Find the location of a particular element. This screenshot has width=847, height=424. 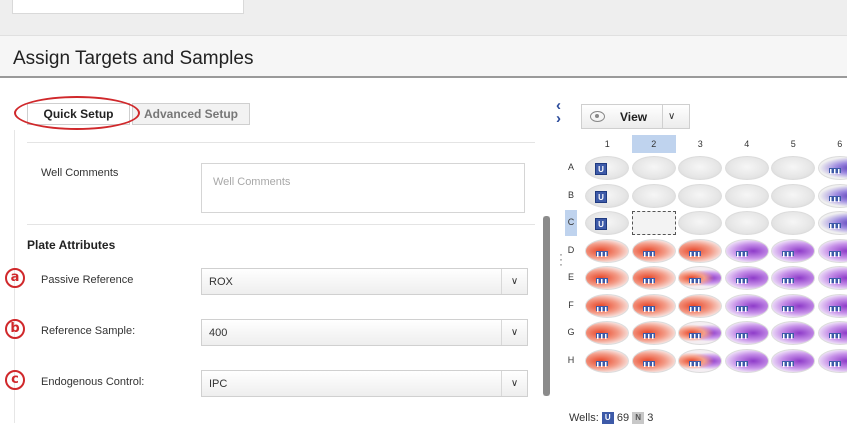

column-header-4: 4 is located at coordinates (747, 144).